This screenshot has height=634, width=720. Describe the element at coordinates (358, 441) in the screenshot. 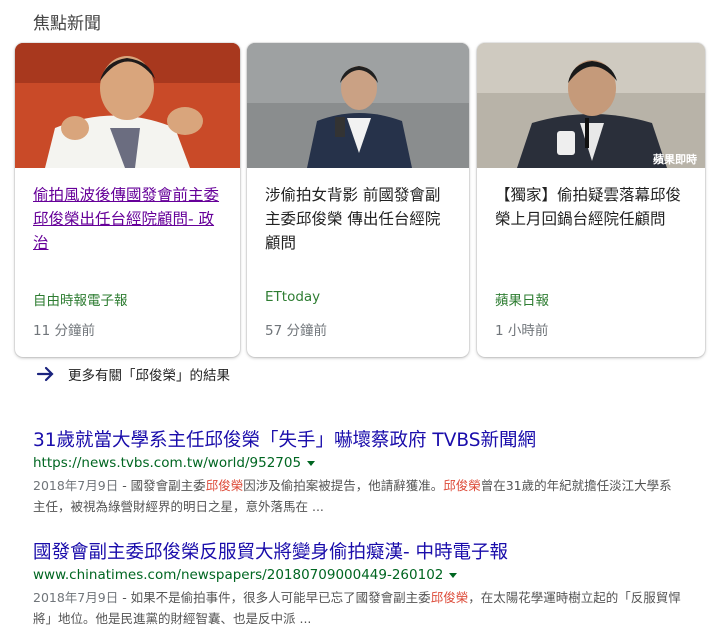

I see `result-title: 31歲就當大學系主任邱俊榮「失手」嚇壞蔡政府 TVBS新聞網` at that location.